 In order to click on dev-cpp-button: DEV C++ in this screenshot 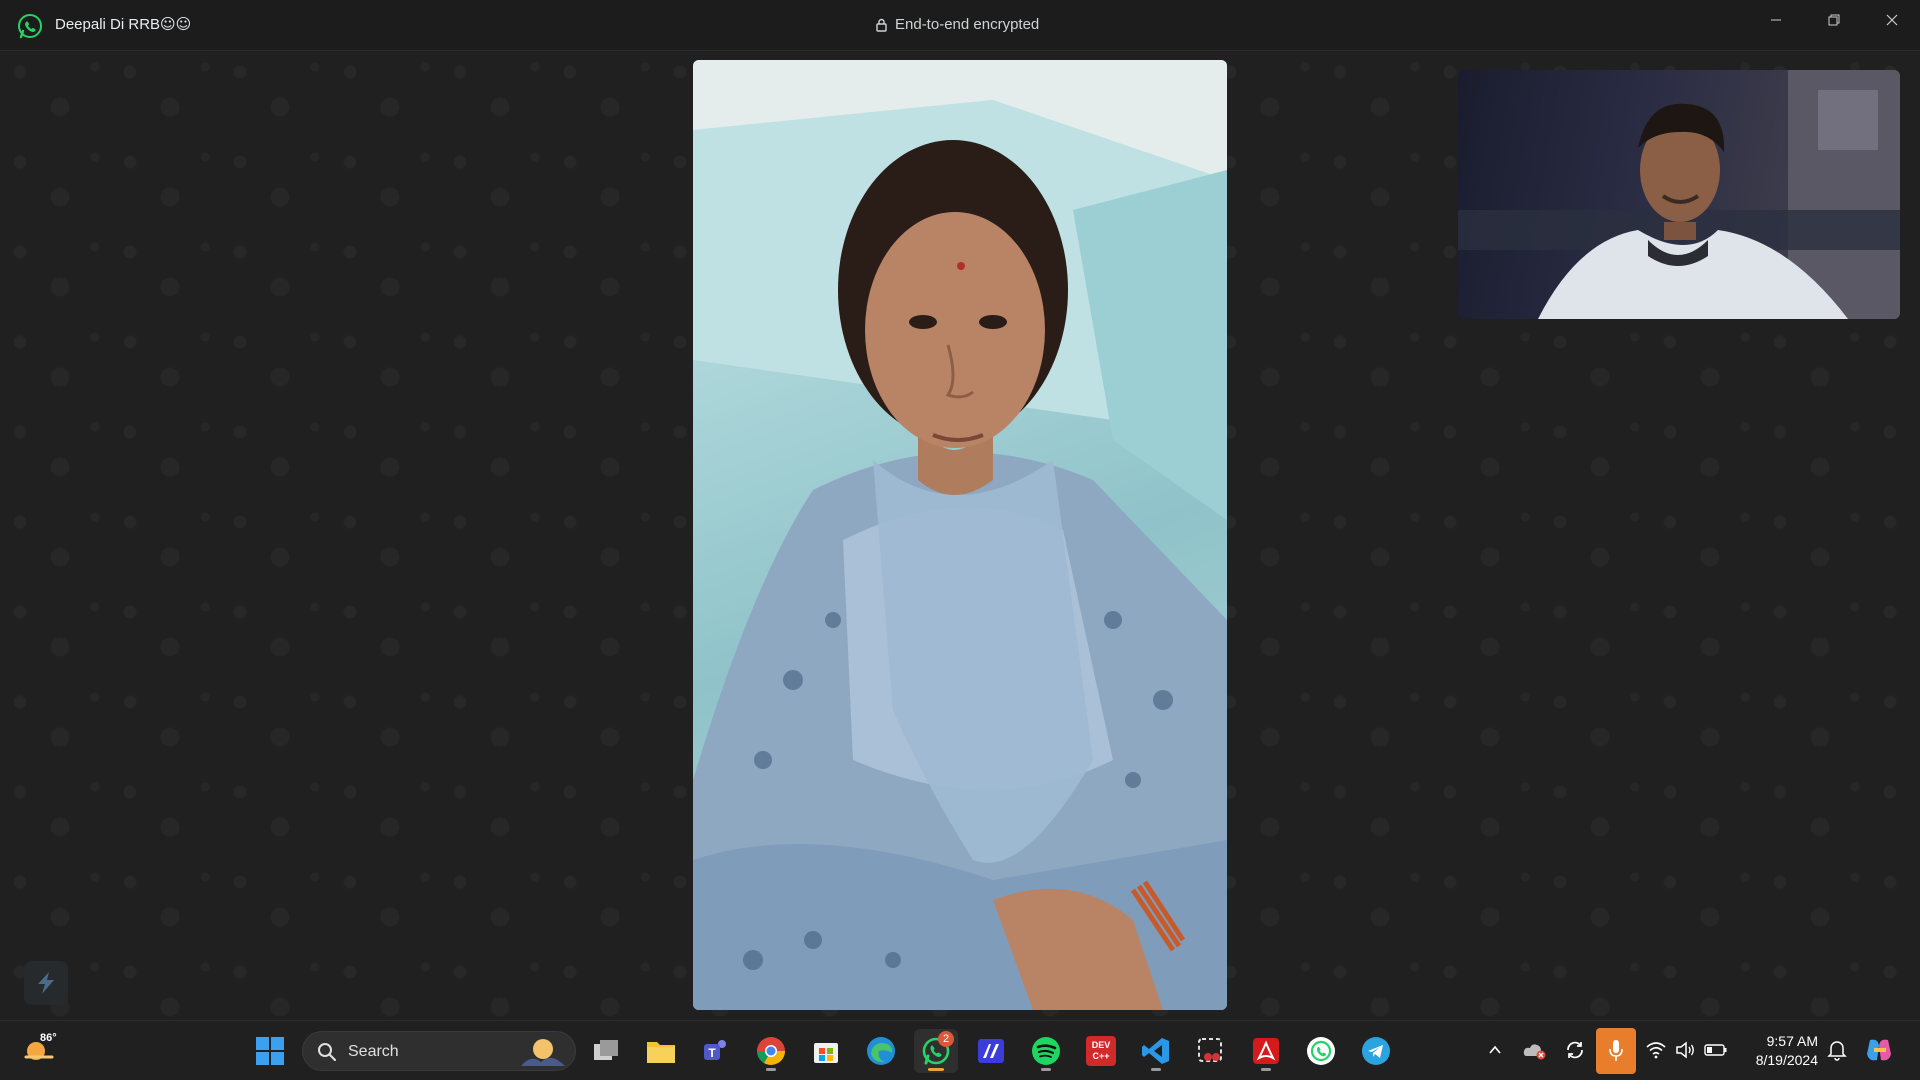, I will do `click(1101, 1051)`.